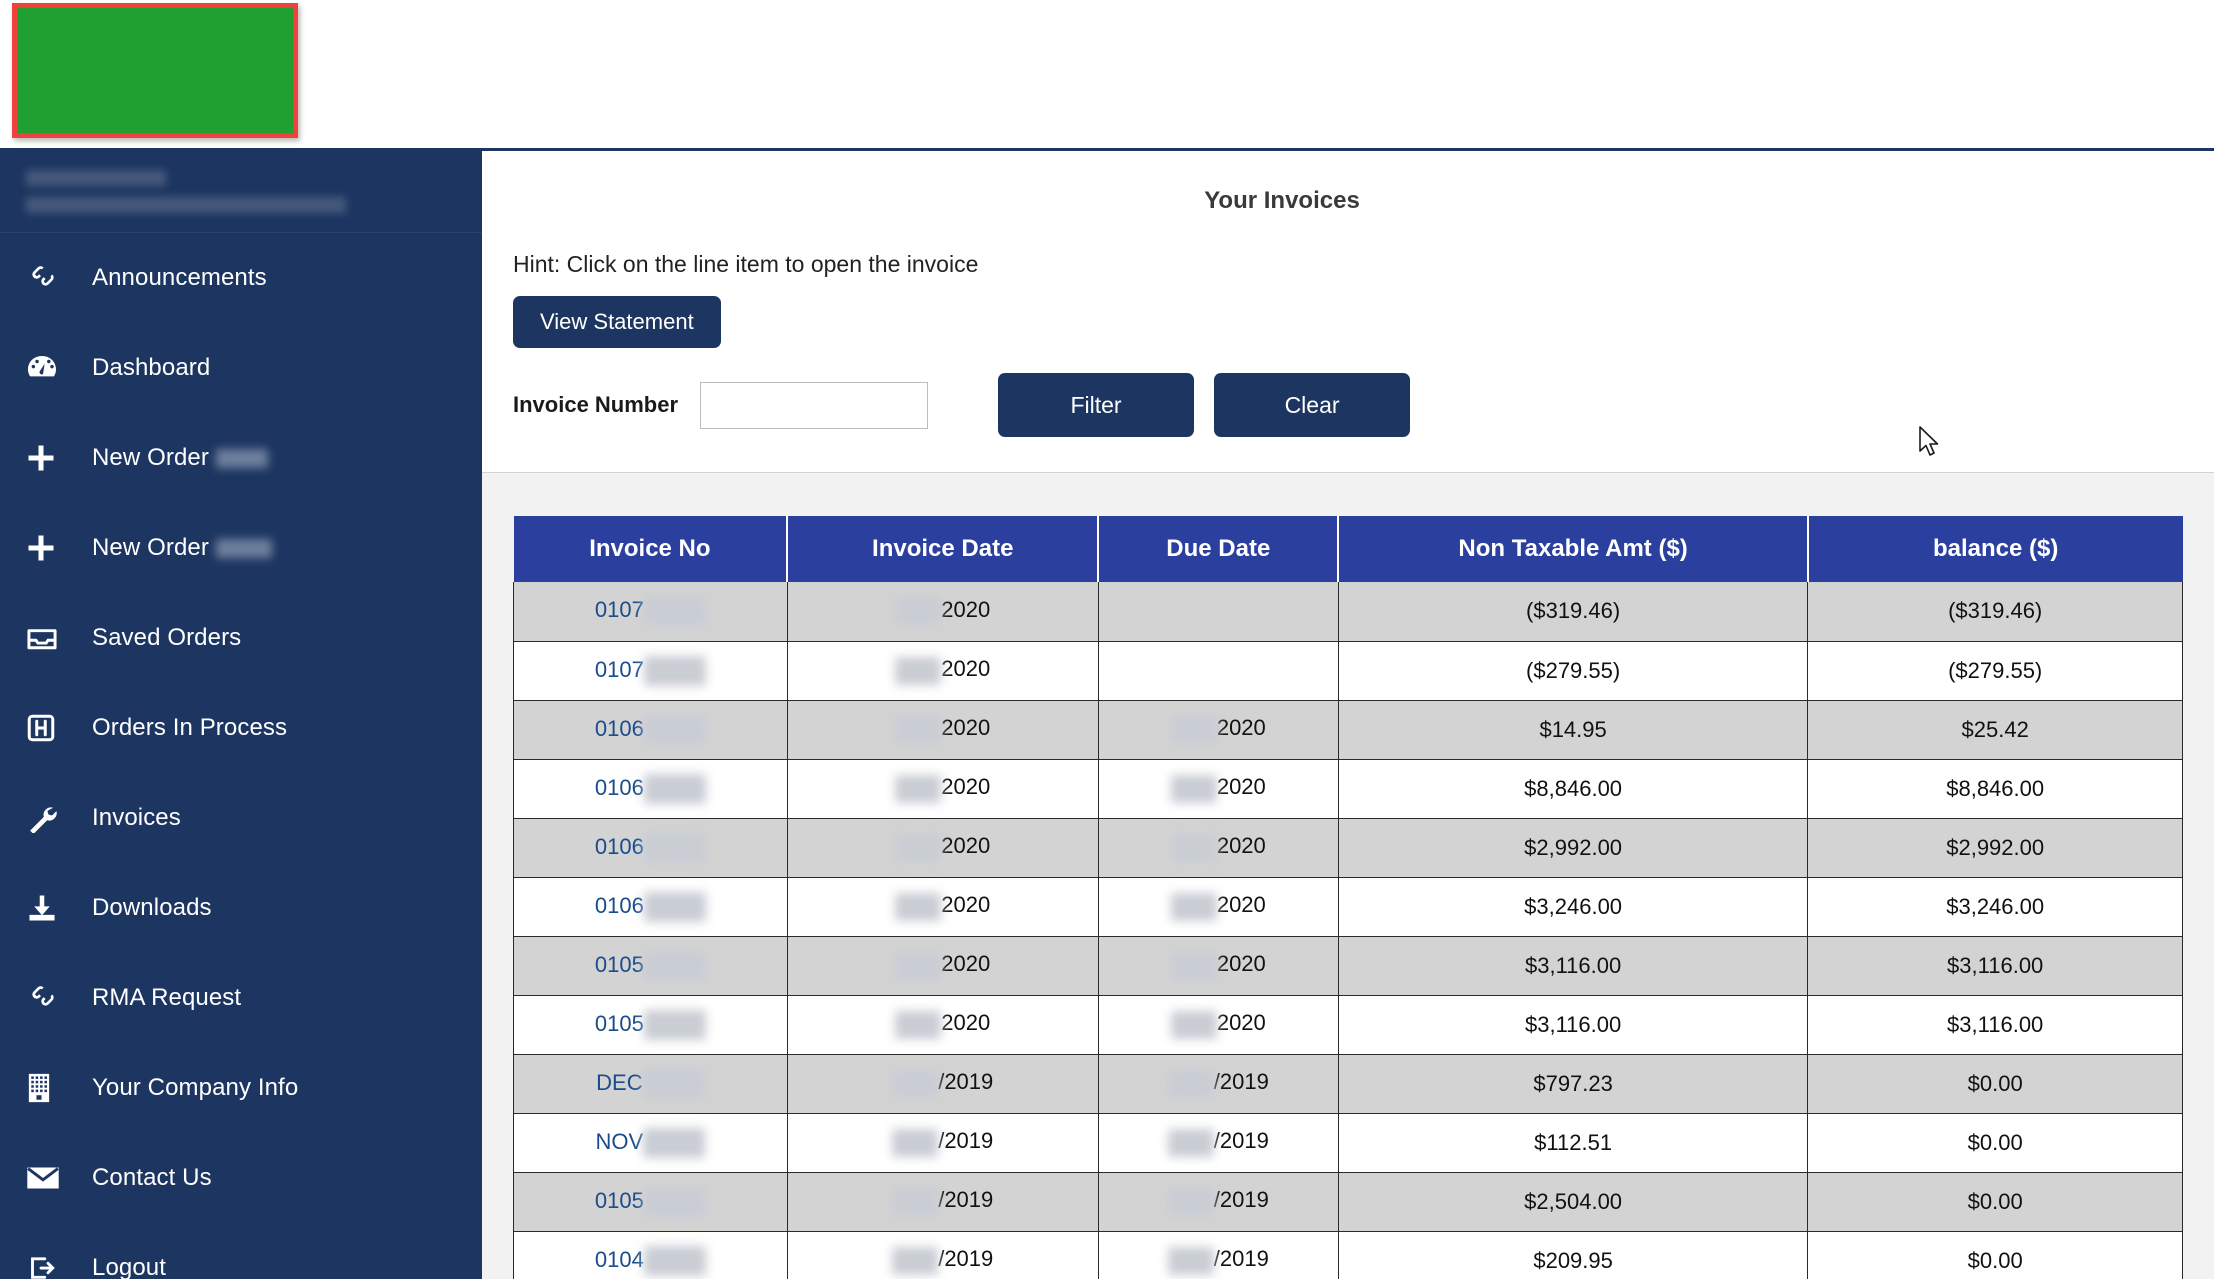  Describe the element at coordinates (241, 368) in the screenshot. I see `sidebar-item-dashboard: Dashboard` at that location.